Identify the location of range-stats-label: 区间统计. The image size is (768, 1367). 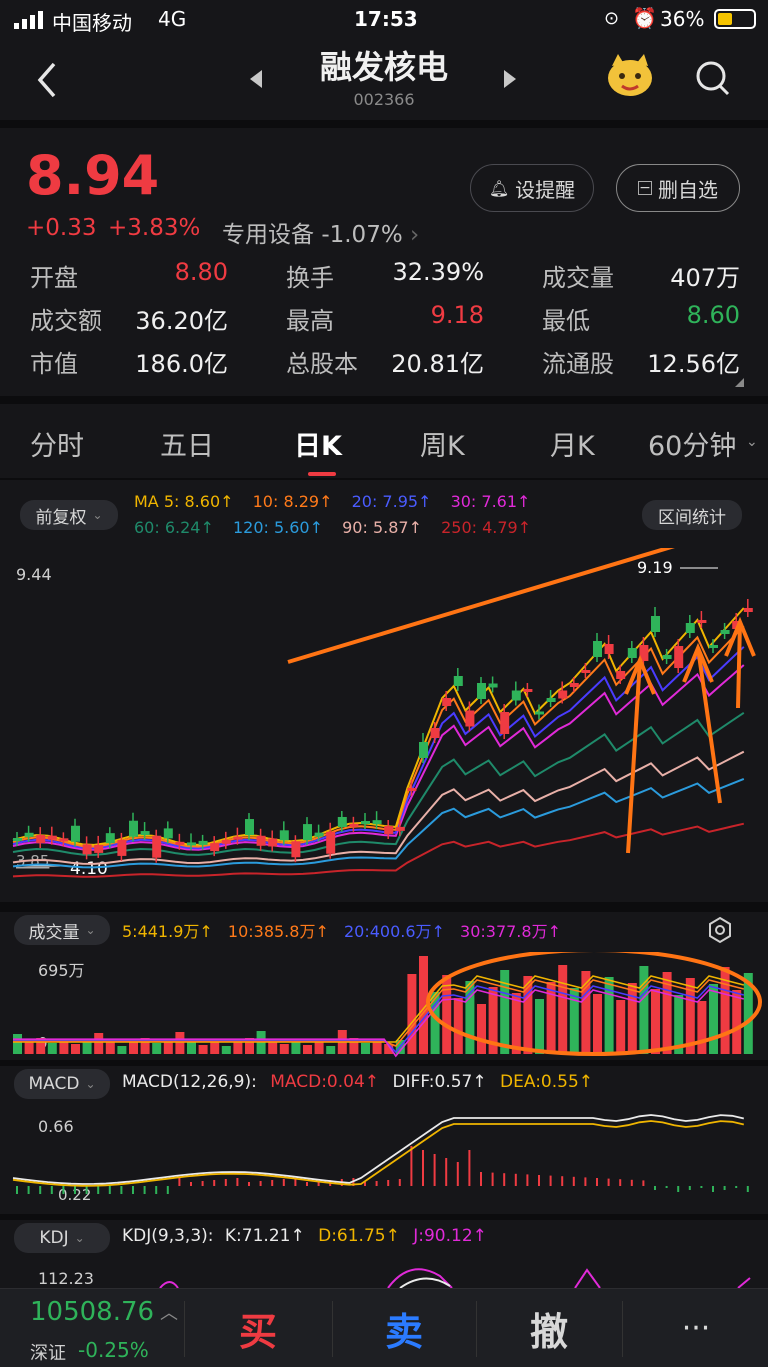
(692, 517).